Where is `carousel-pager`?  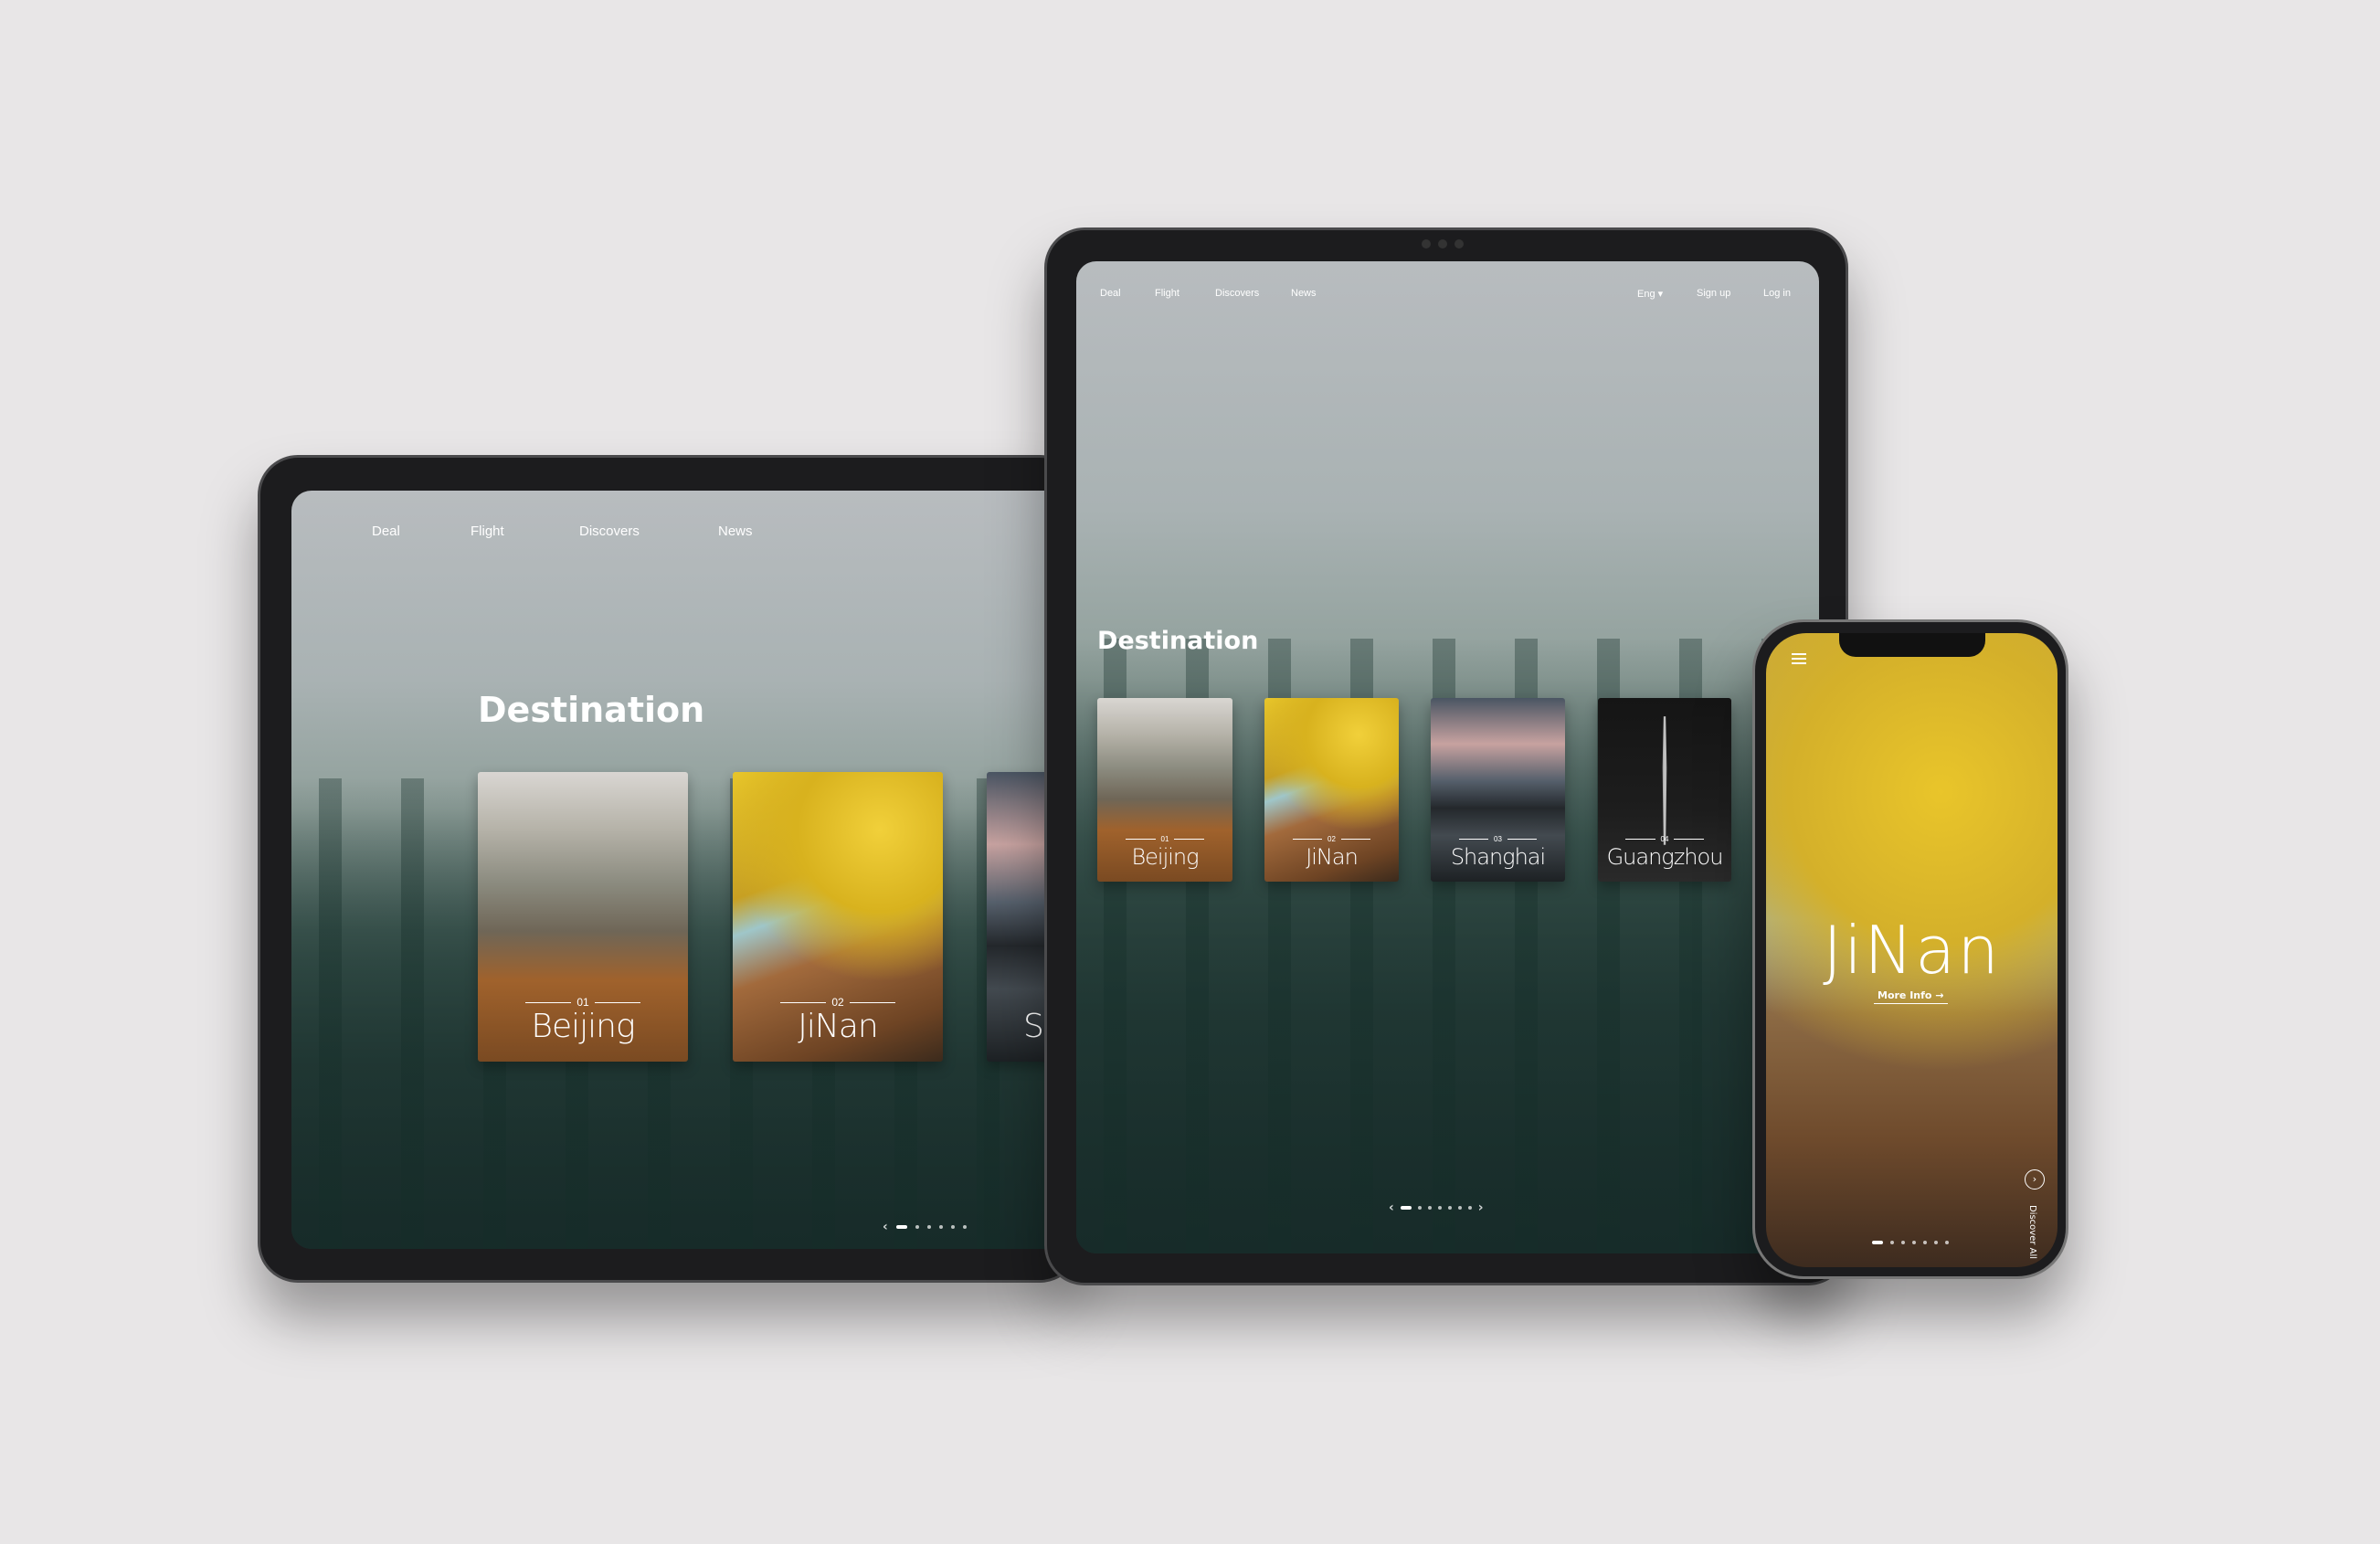 carousel-pager is located at coordinates (1911, 1242).